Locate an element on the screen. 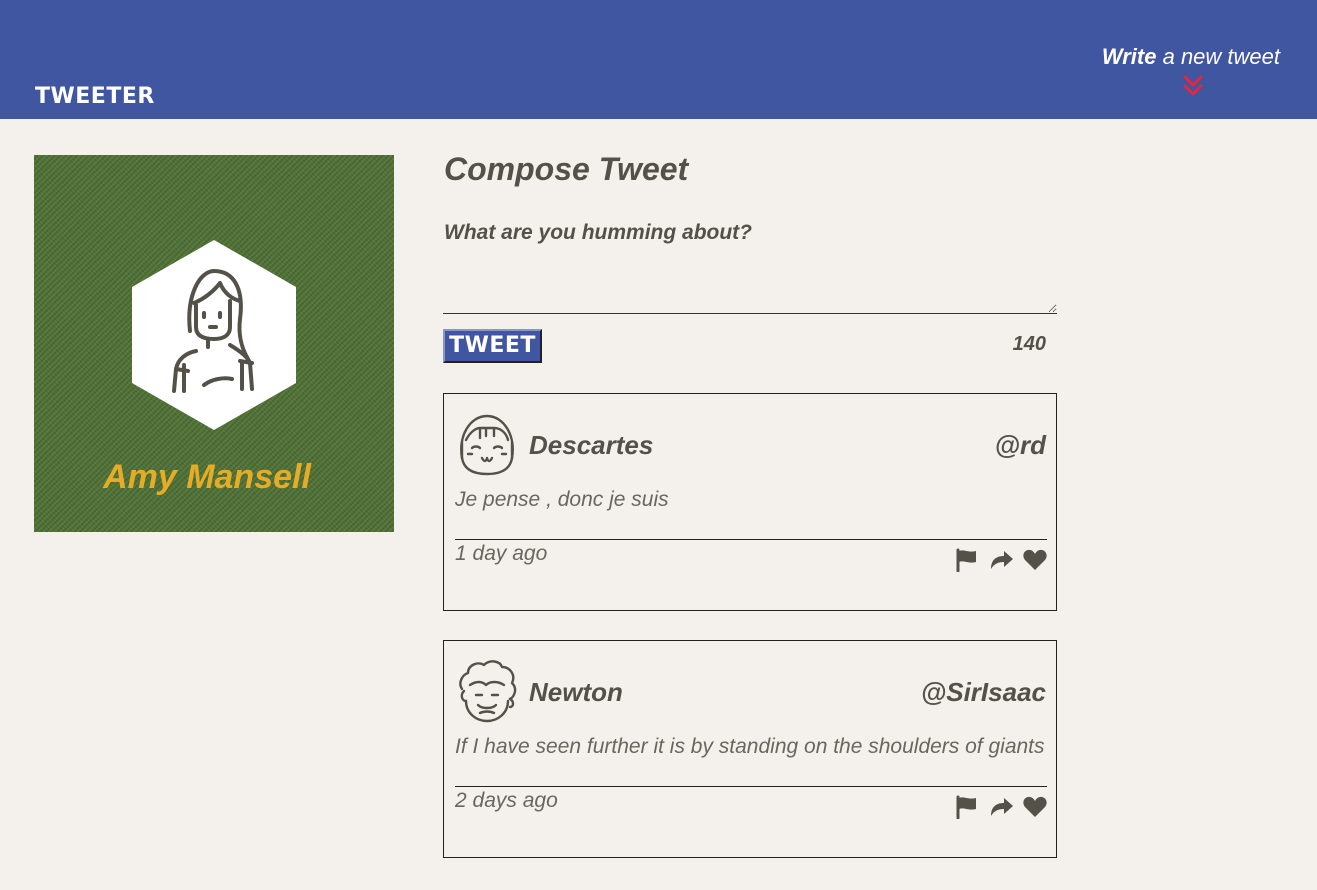 Image resolution: width=1317 pixels, height=890 pixels. user-profile-card: Amy Mansell is located at coordinates (214, 343).